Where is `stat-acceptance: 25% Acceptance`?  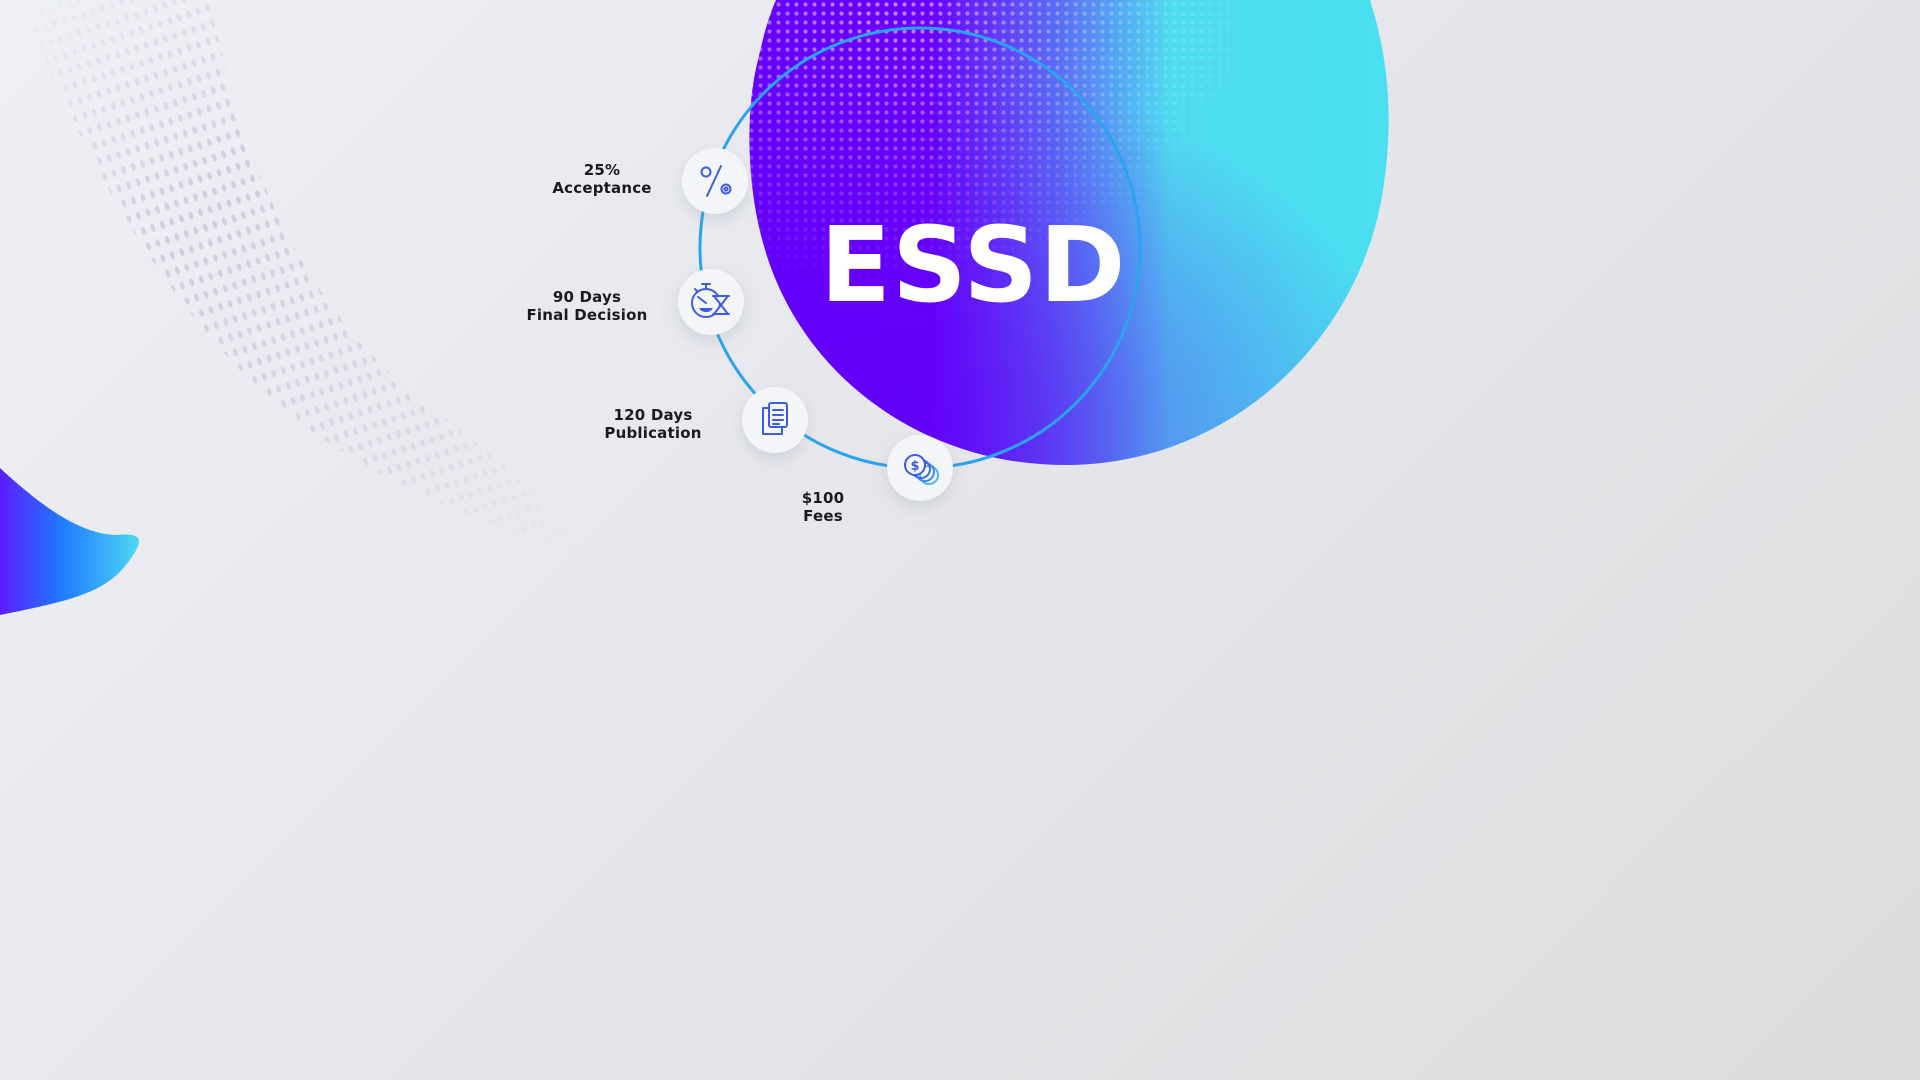
stat-acceptance: 25% Acceptance is located at coordinates (602, 179).